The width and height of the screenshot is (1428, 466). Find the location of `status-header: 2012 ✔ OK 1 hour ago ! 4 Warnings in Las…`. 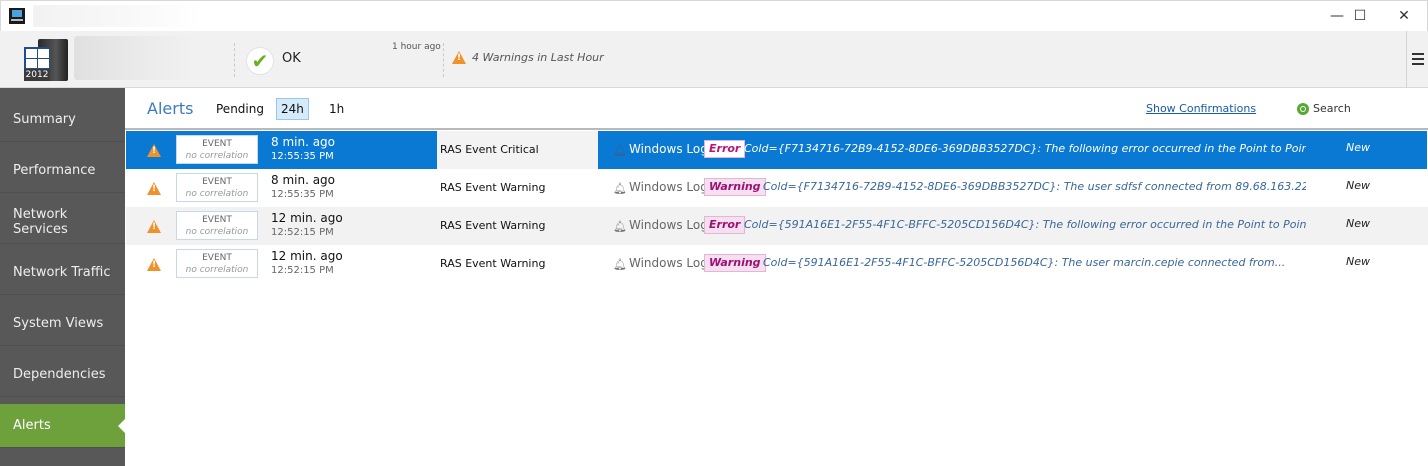

status-header: 2012 ✔ OK 1 hour ago ! 4 Warnings in Las… is located at coordinates (714, 59).